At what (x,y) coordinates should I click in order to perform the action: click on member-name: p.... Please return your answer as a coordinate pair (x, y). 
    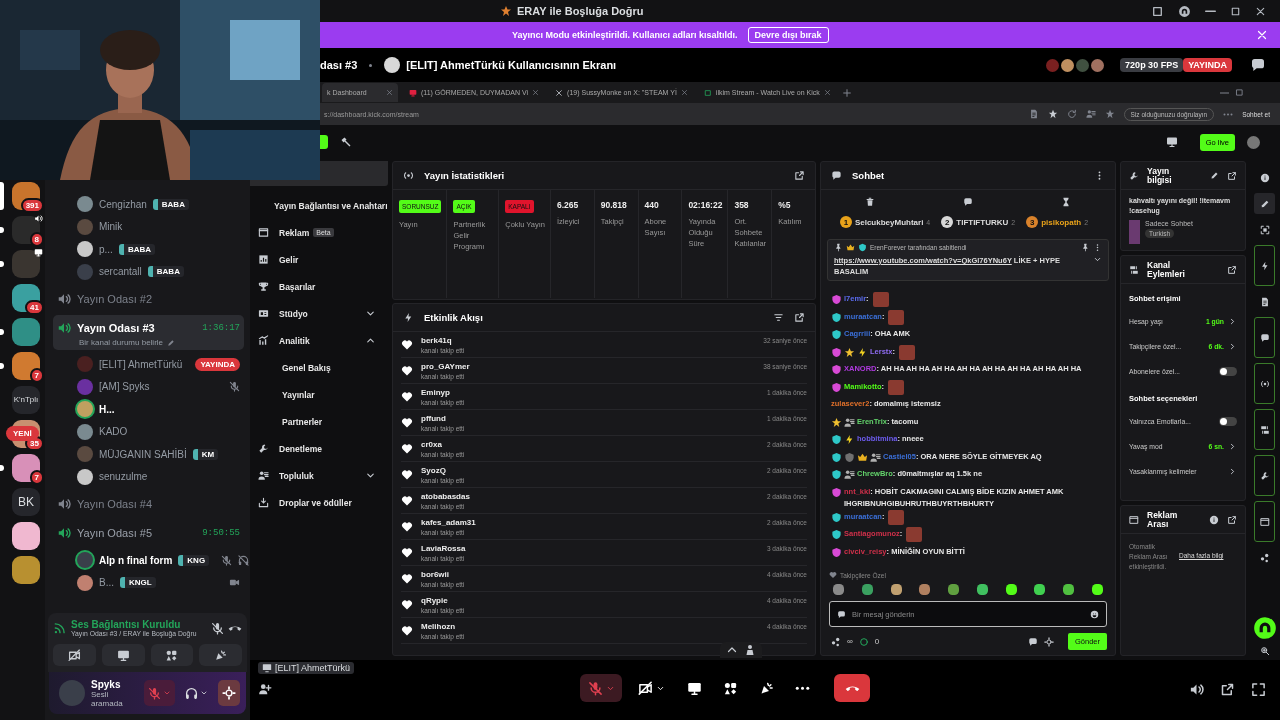
    Looking at the image, I should click on (106, 249).